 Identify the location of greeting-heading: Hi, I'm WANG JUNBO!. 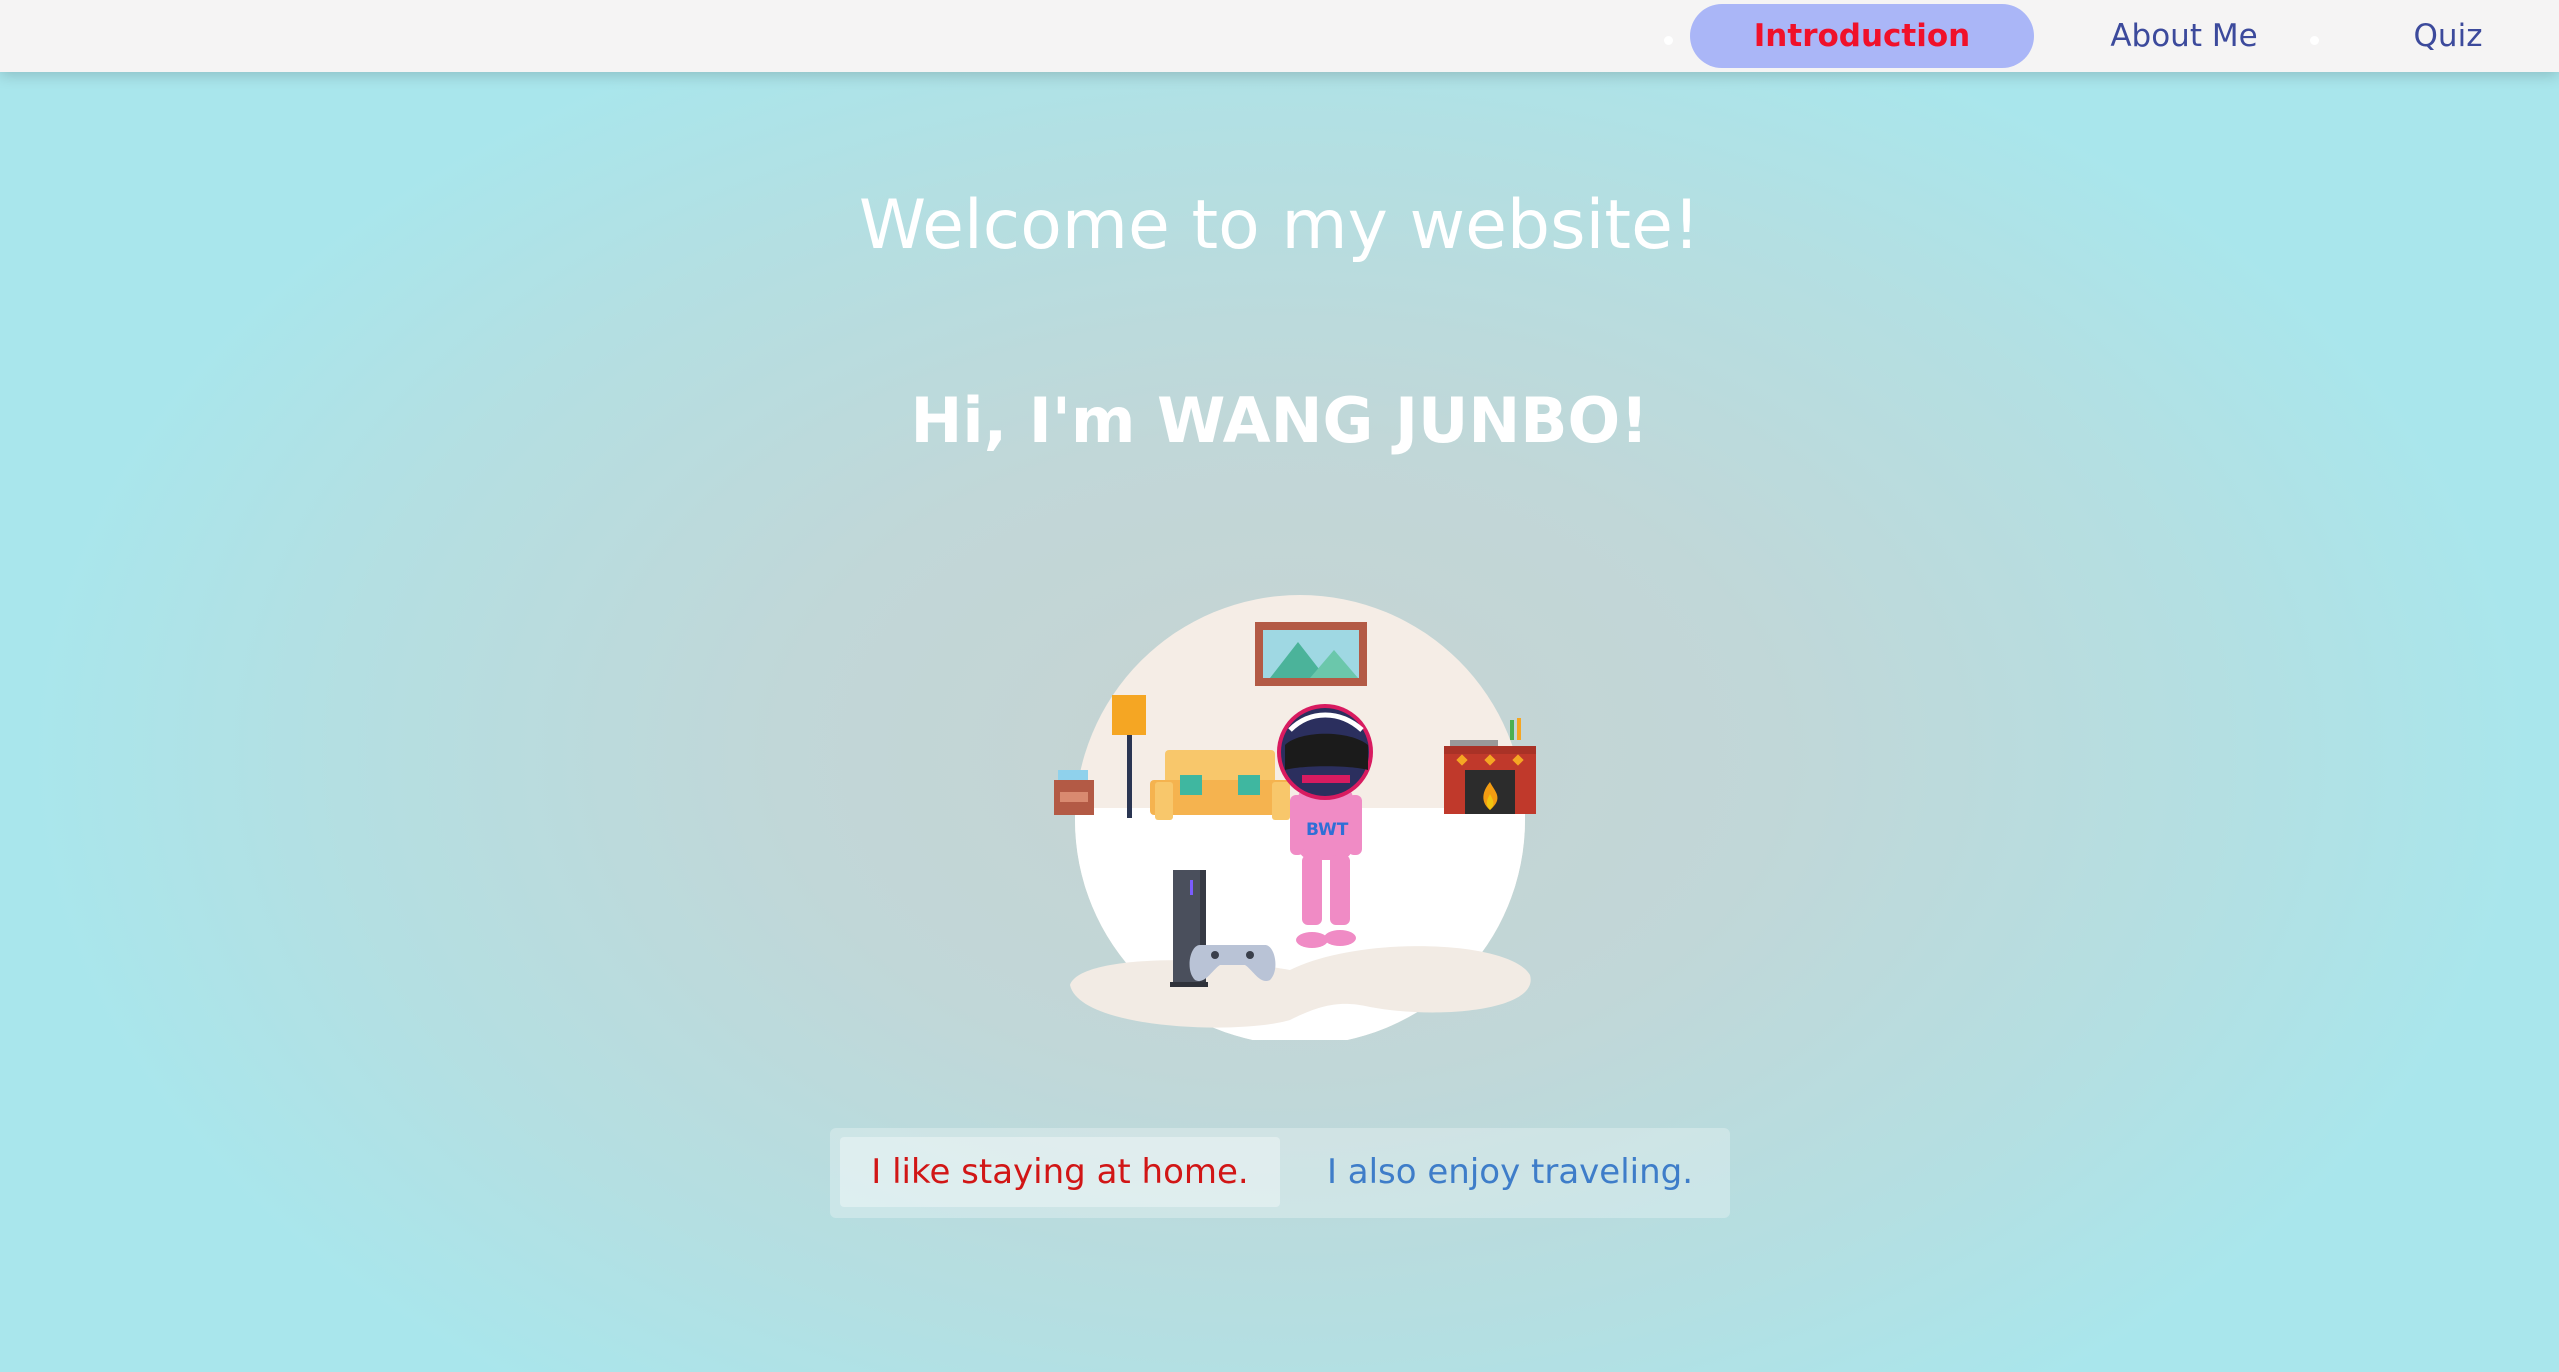
(1279, 420).